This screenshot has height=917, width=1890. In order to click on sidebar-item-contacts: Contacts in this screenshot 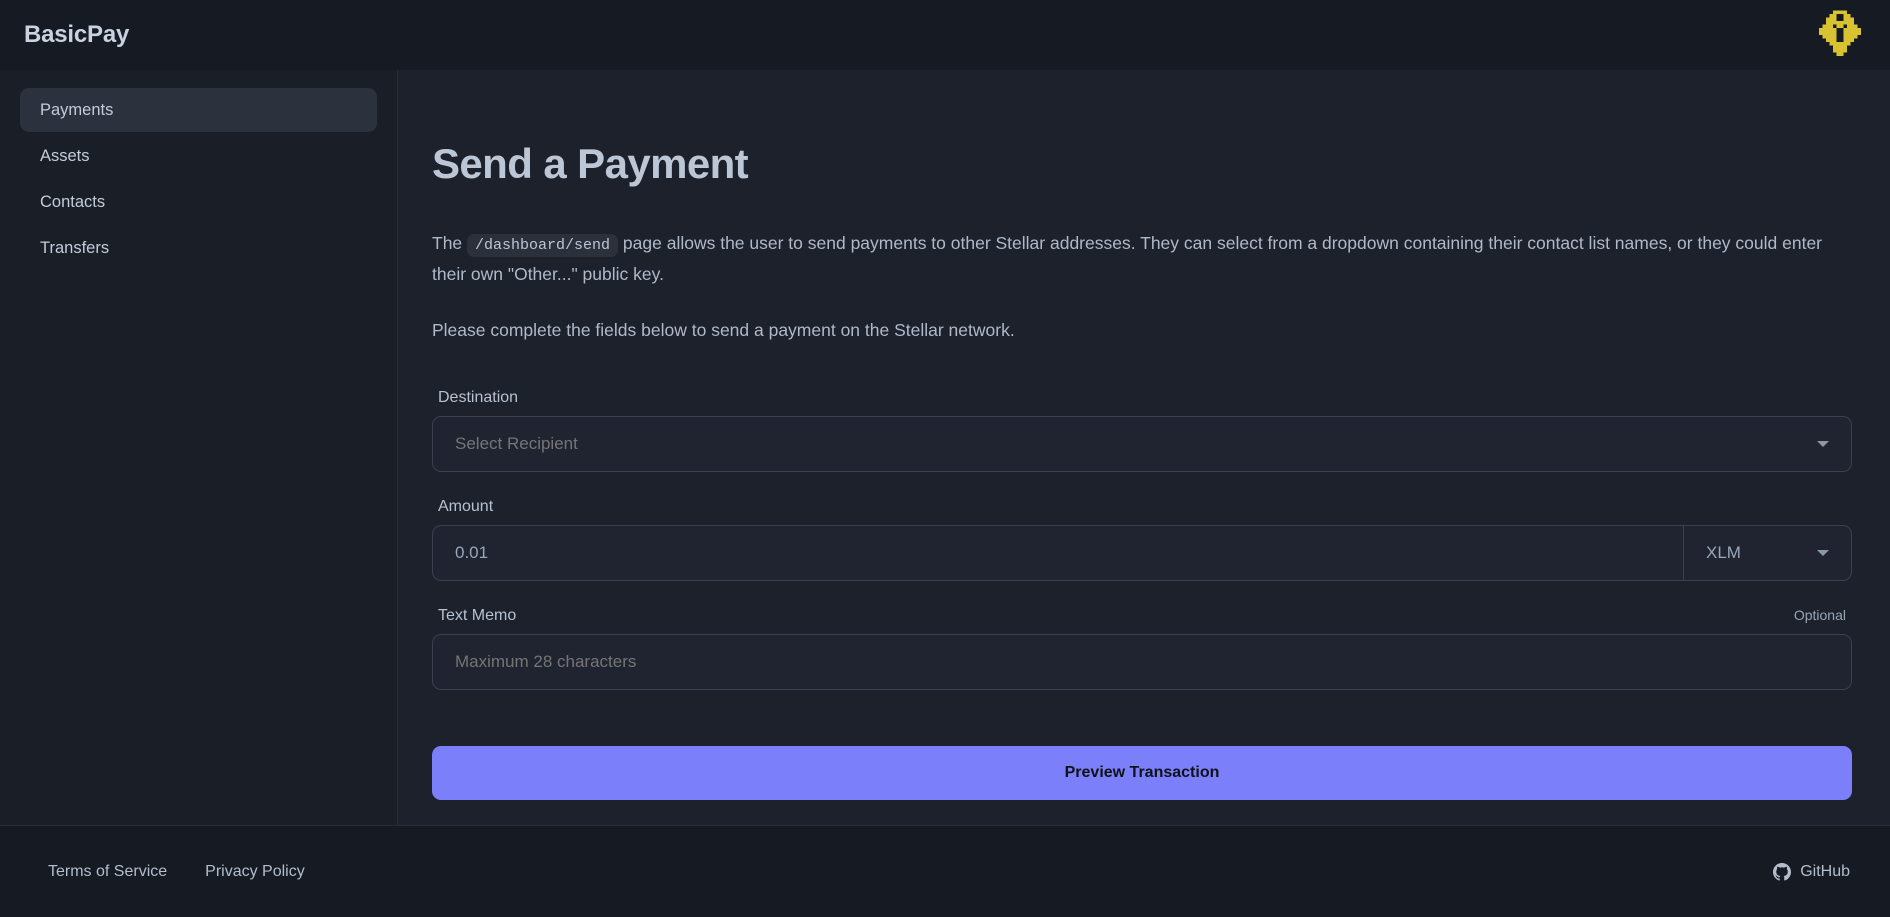, I will do `click(198, 202)`.